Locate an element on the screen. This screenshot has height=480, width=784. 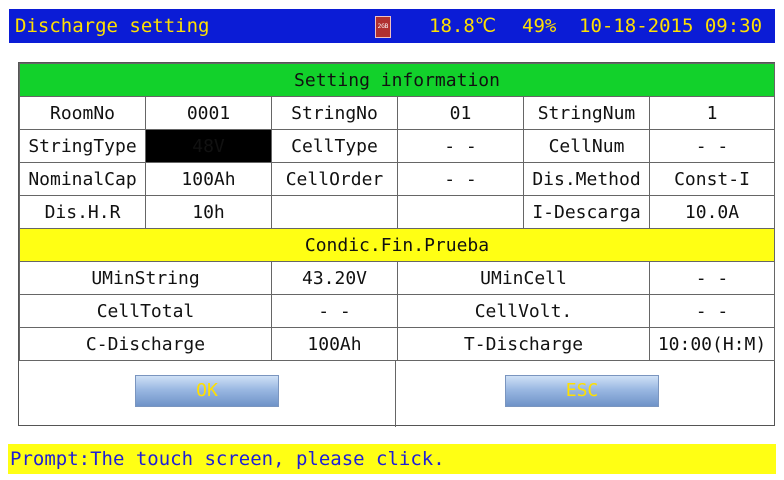
string-type-value: 48V is located at coordinates (208, 146).